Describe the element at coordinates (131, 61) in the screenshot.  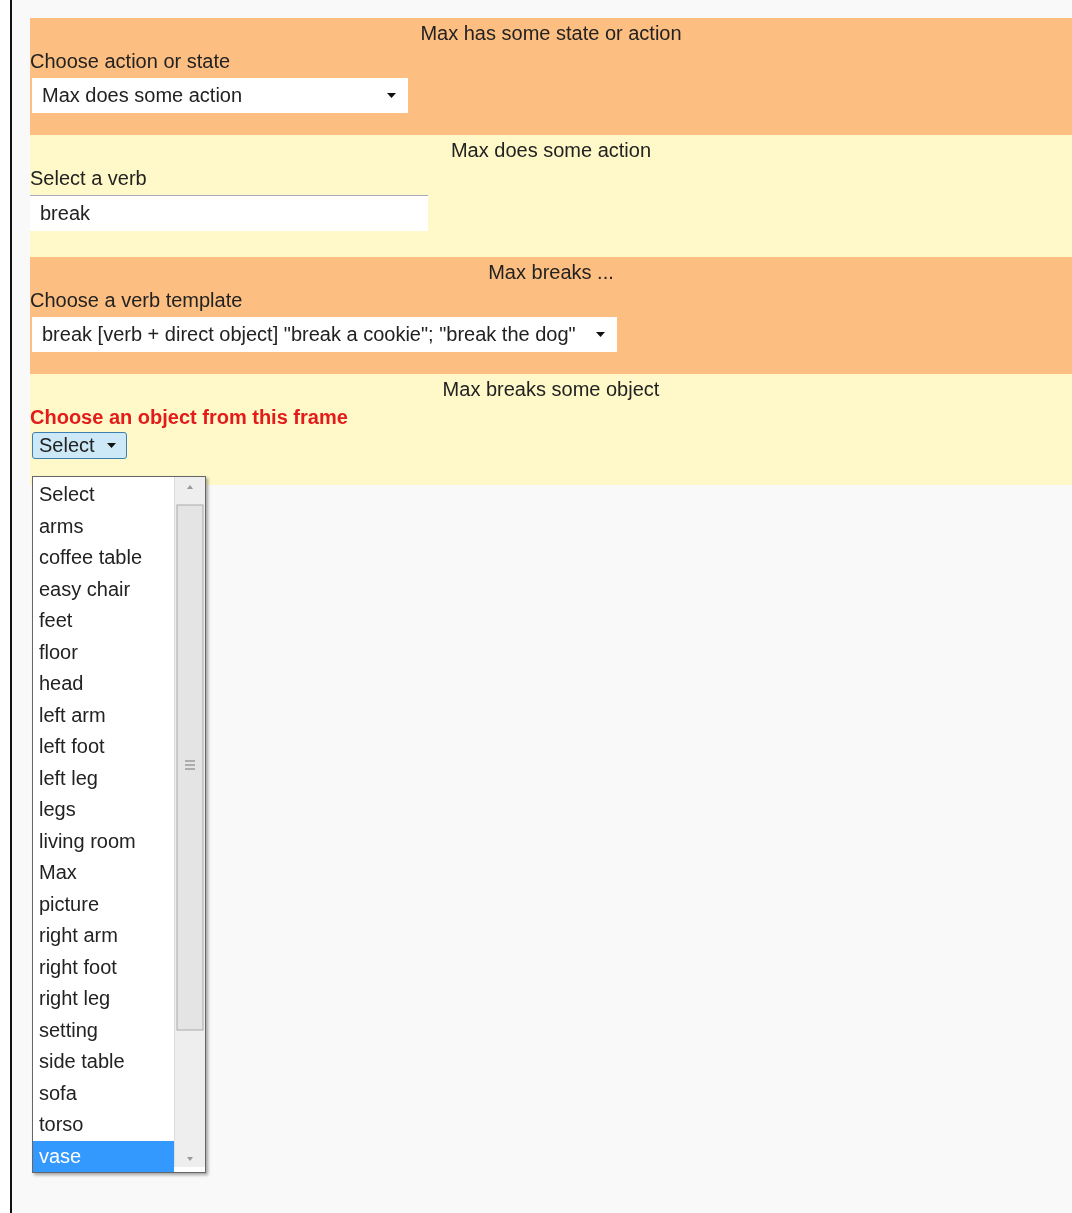
I see `field-label: Choose action or state` at that location.